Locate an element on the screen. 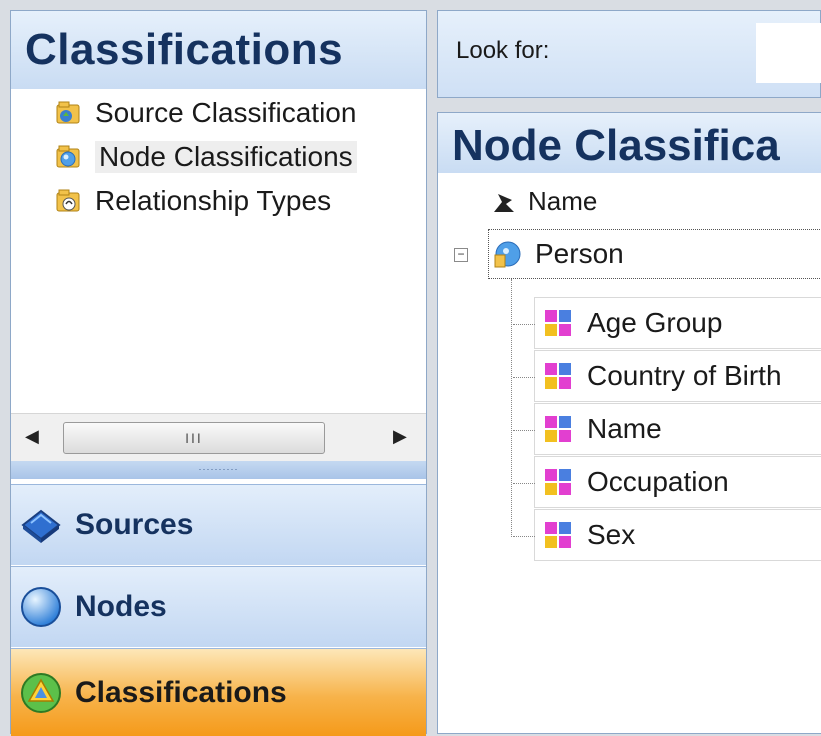 The width and height of the screenshot is (821, 736). tree-item-label: Node Classifications is located at coordinates (226, 157).